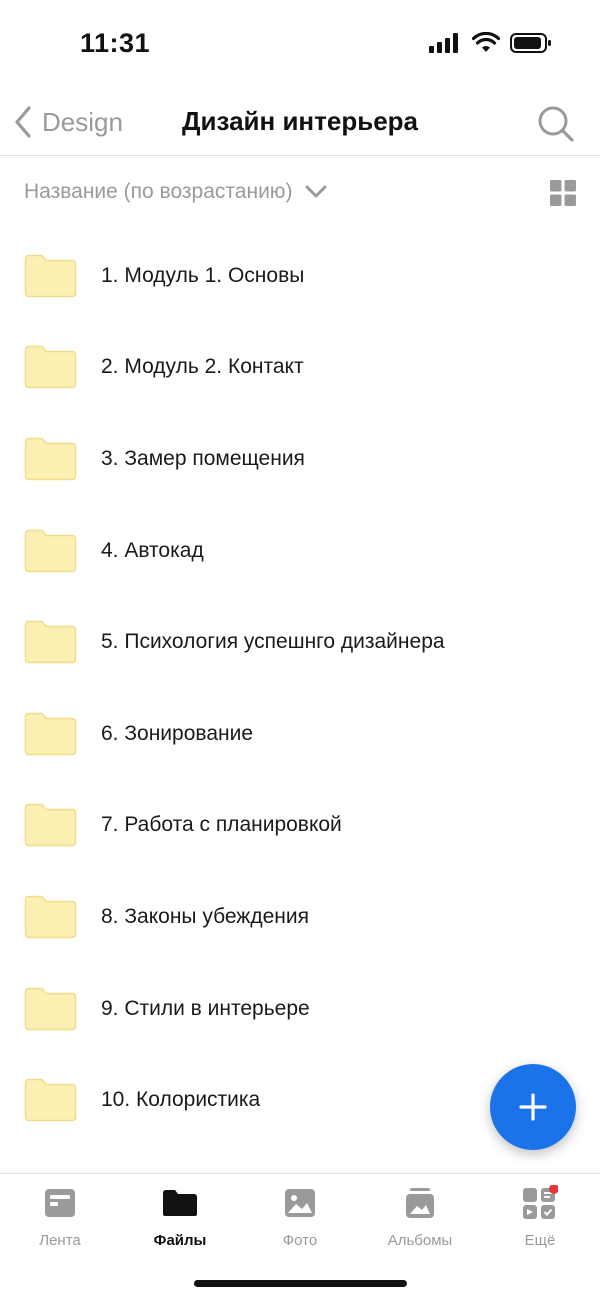 This screenshot has width=600, height=1300. Describe the element at coordinates (273, 642) in the screenshot. I see `file-name: 5. Психология успешнго дизайнера` at that location.